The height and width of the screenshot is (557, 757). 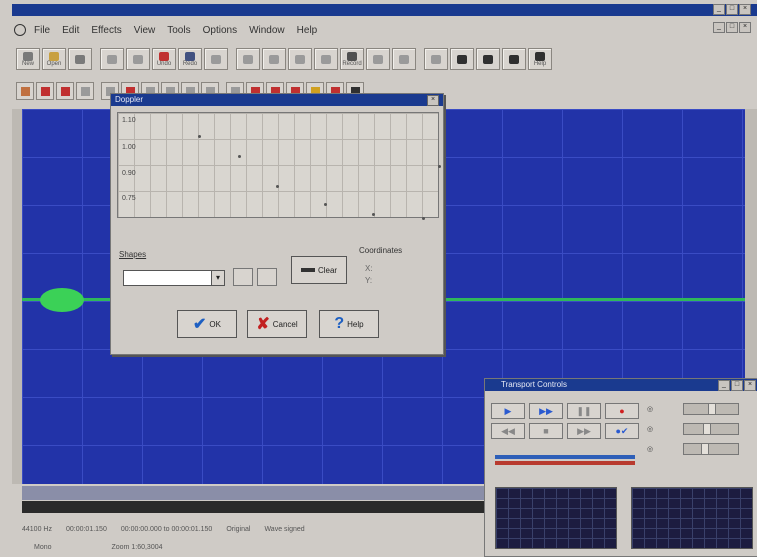 I want to click on toolbar-button-label: New, so click(x=27, y=63).